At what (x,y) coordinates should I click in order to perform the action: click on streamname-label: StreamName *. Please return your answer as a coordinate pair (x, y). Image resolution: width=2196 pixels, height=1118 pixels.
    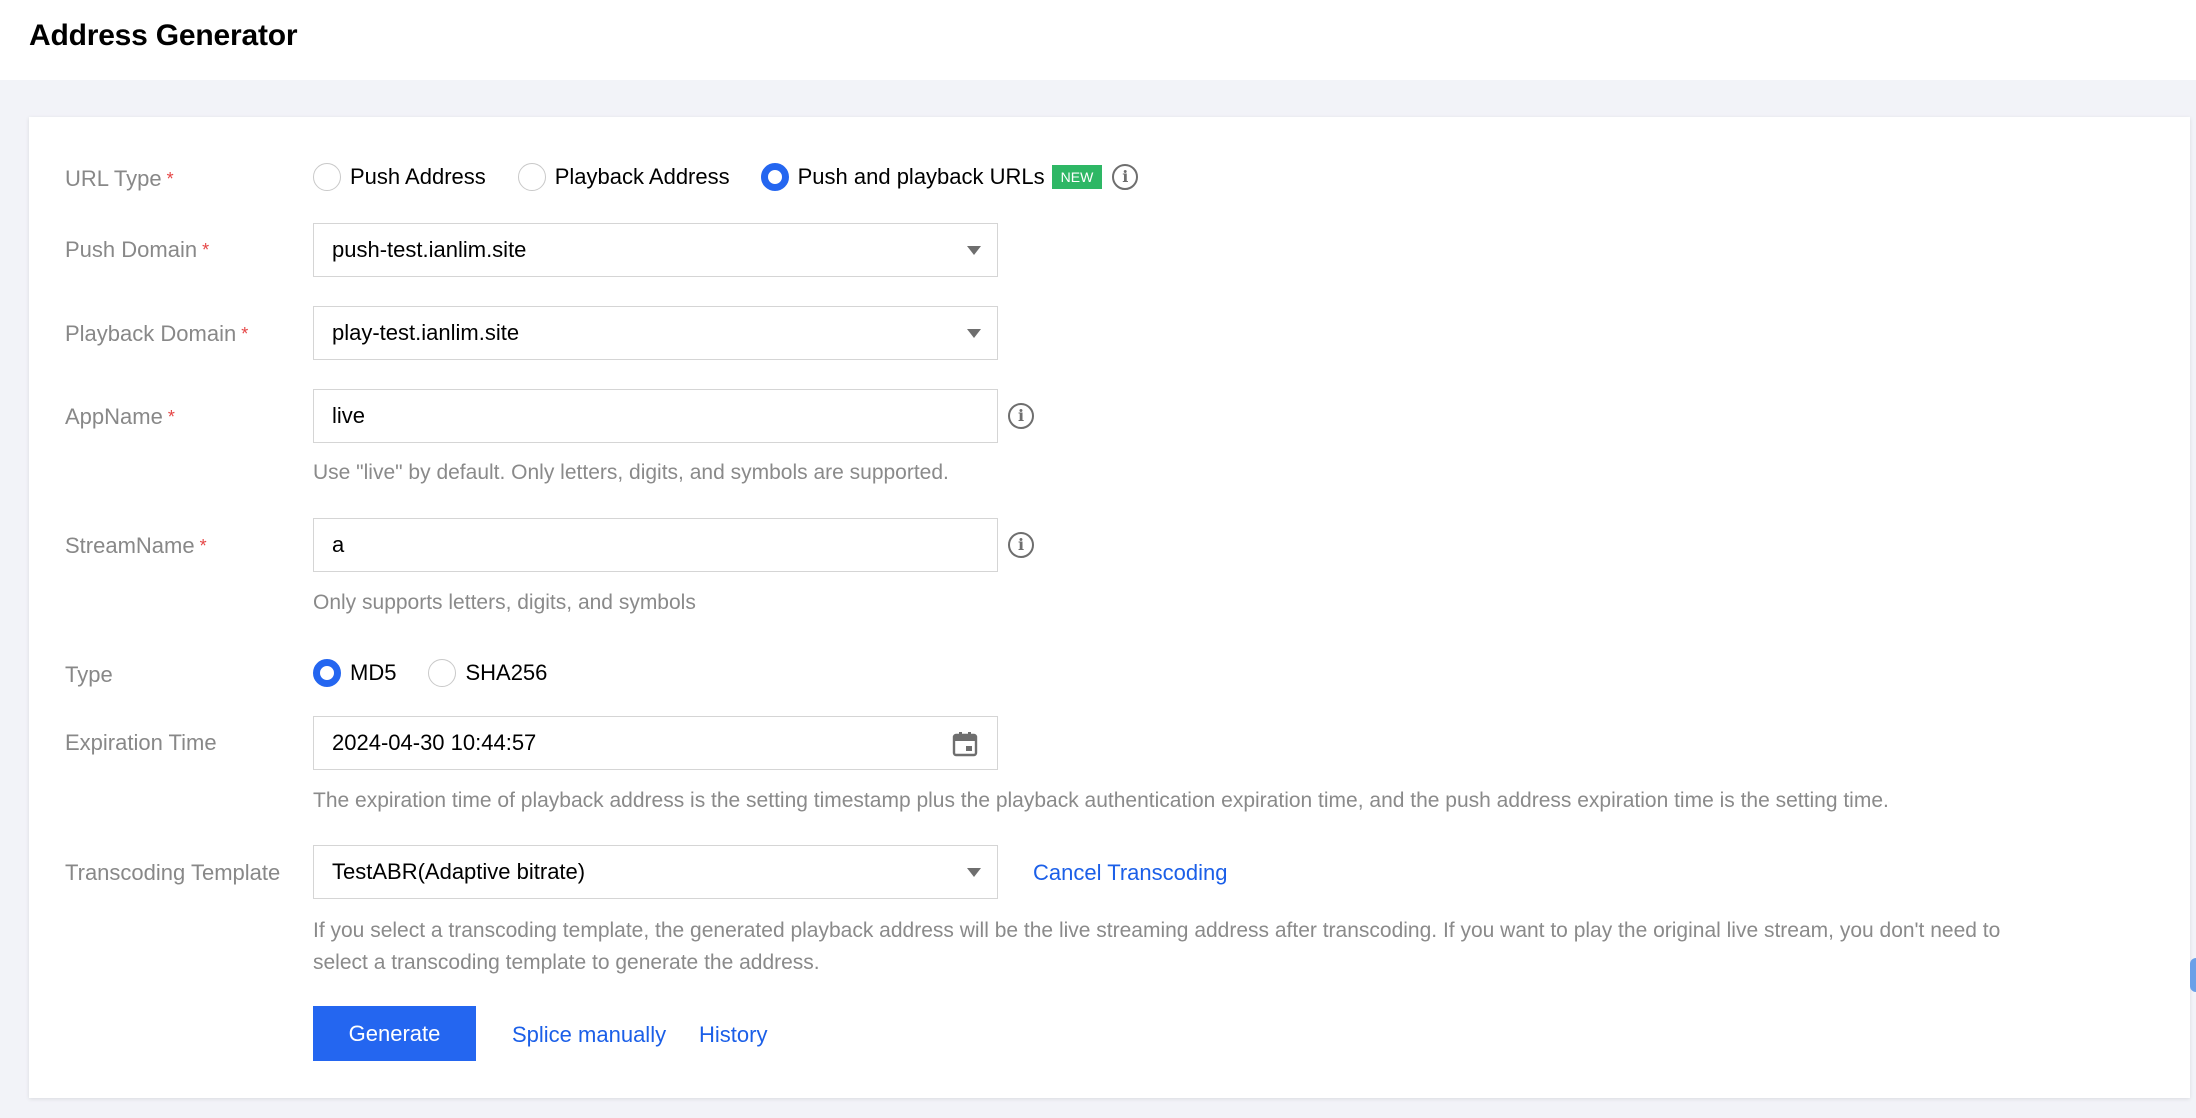
    Looking at the image, I should click on (136, 546).